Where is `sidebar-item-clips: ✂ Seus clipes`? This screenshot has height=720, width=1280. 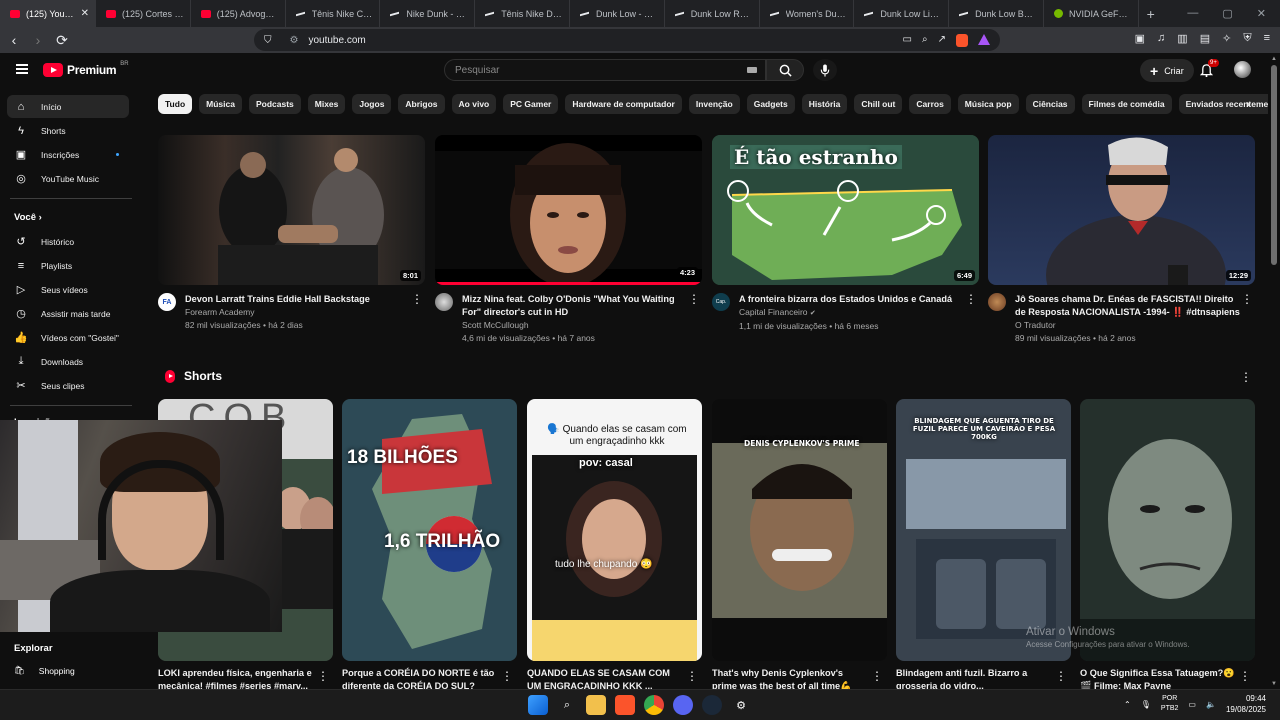 sidebar-item-clips: ✂ Seus clipes is located at coordinates (68, 385).